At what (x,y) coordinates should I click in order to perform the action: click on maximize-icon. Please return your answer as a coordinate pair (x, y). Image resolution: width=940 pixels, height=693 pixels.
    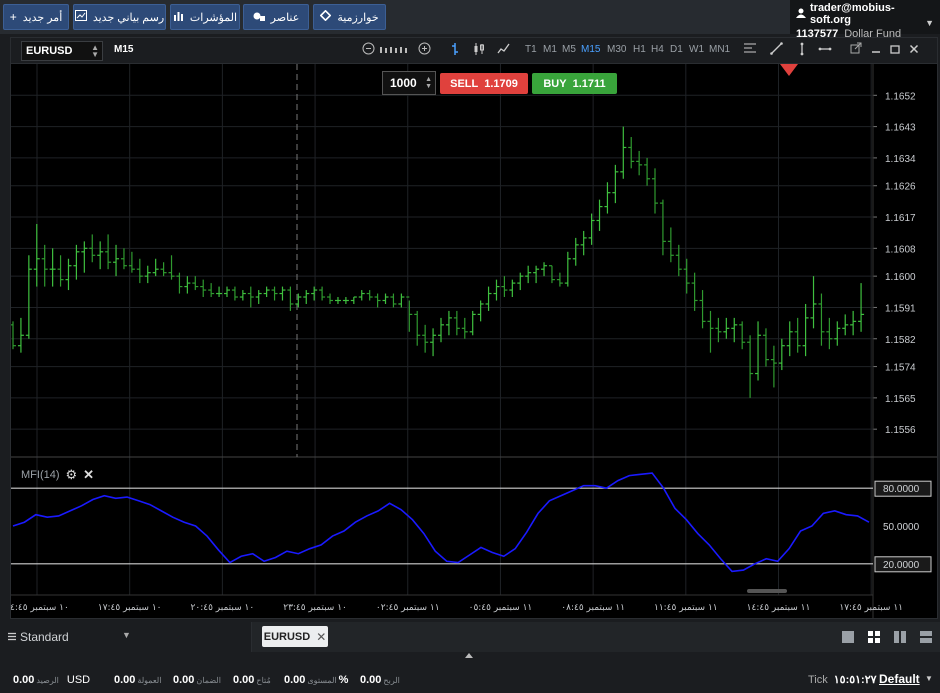
    Looking at the image, I should click on (895, 50).